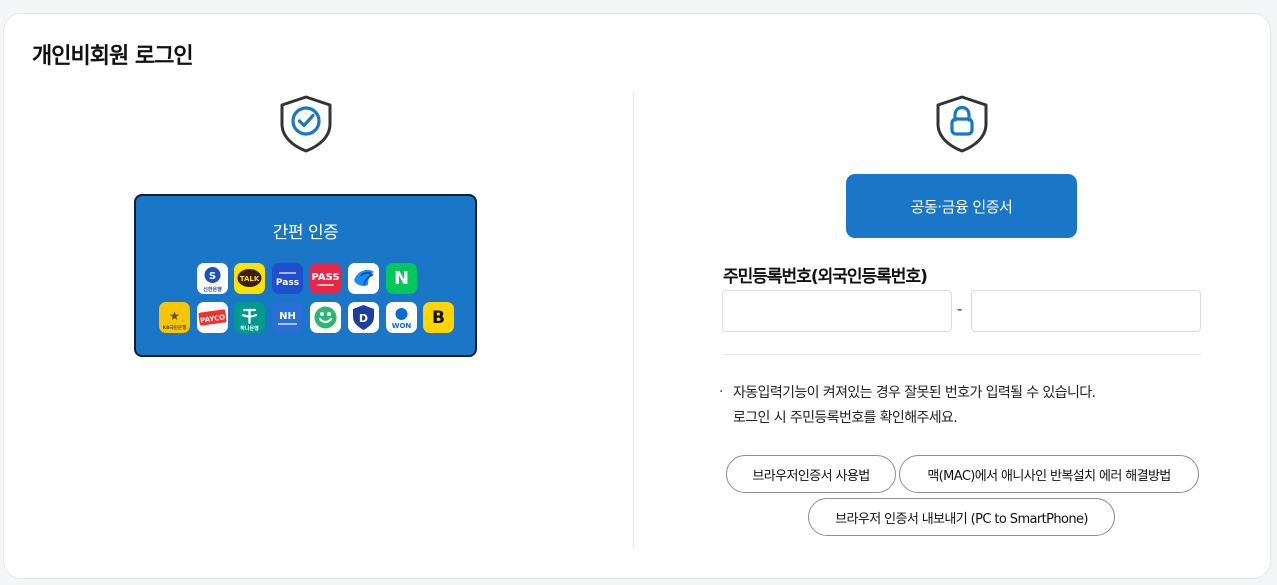 This screenshot has width=1277, height=585. Describe the element at coordinates (325, 317) in the screenshot. I see `woori-app-icon` at that location.